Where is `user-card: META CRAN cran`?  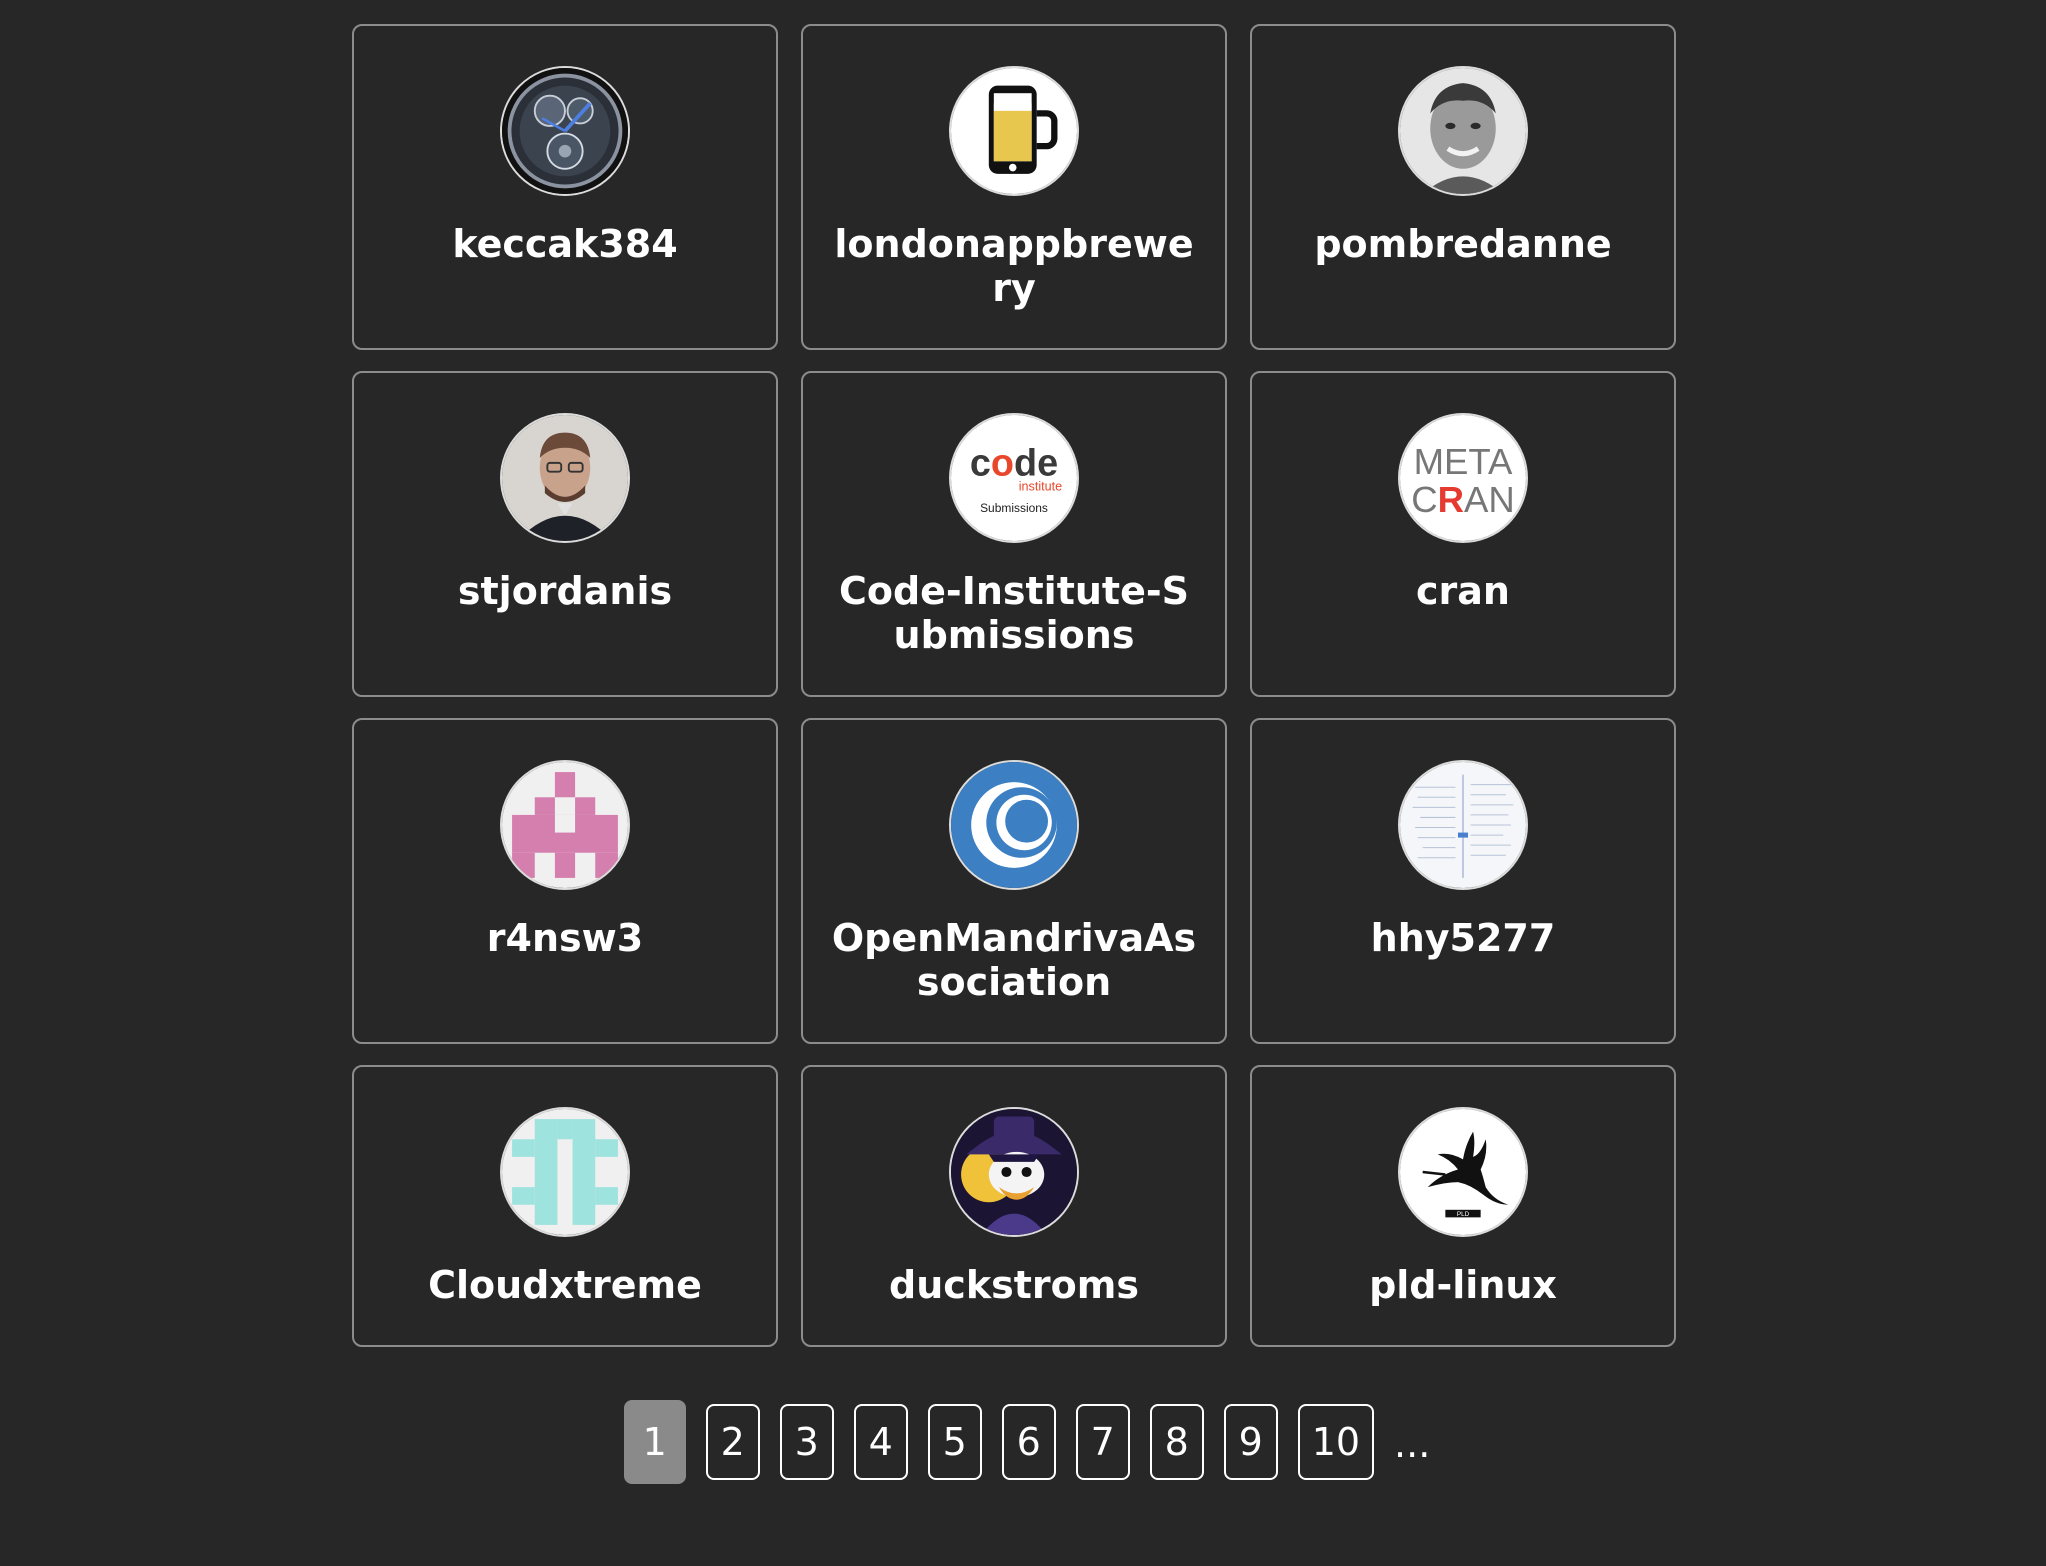
user-card: META CRAN cran is located at coordinates (1463, 534).